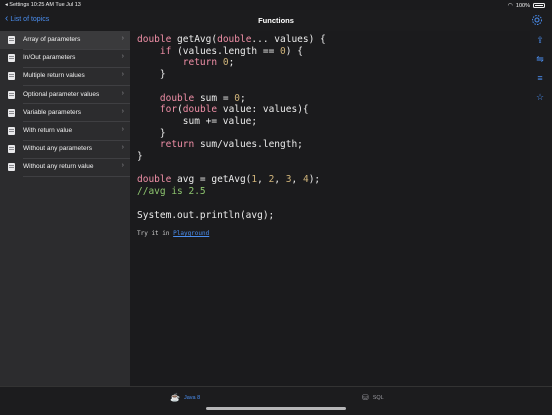  What do you see at coordinates (48, 130) in the screenshot?
I see `sidebar-item-label: With return value` at bounding box center [48, 130].